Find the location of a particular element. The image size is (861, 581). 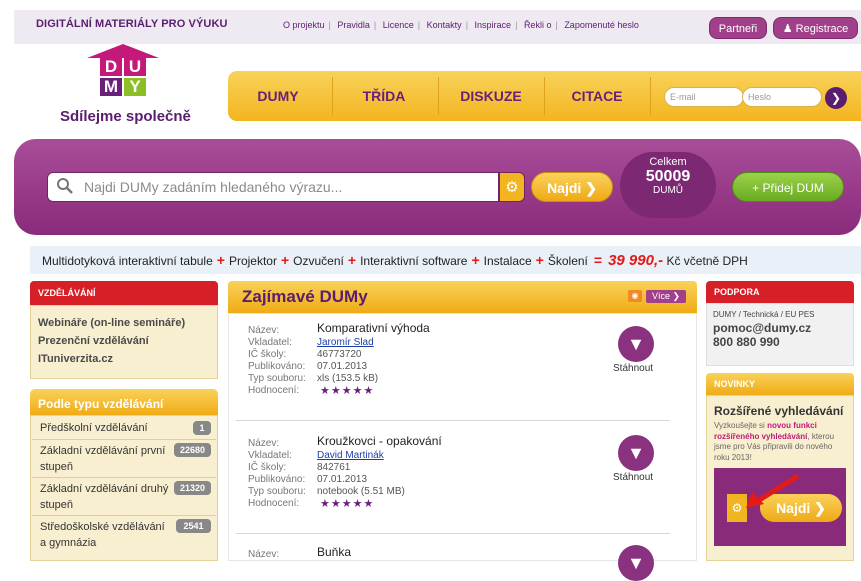

nav-dumy: DUMY is located at coordinates (278, 96).